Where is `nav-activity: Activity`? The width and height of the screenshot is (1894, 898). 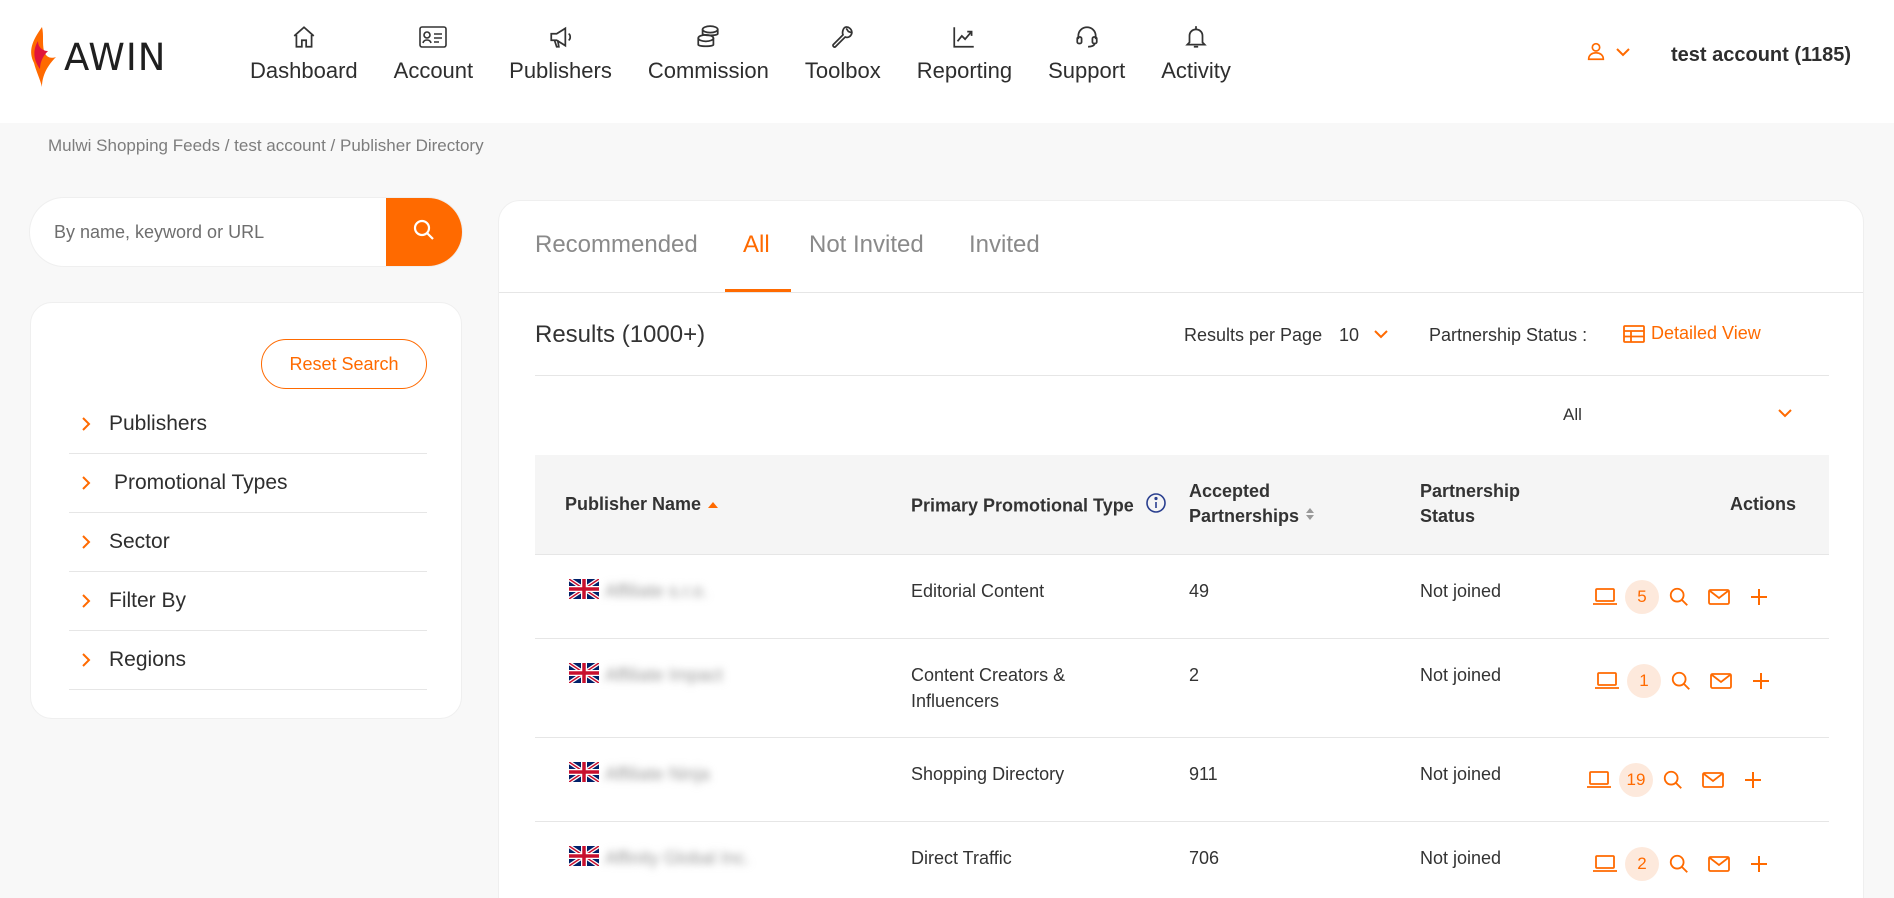
nav-activity: Activity is located at coordinates (1196, 53).